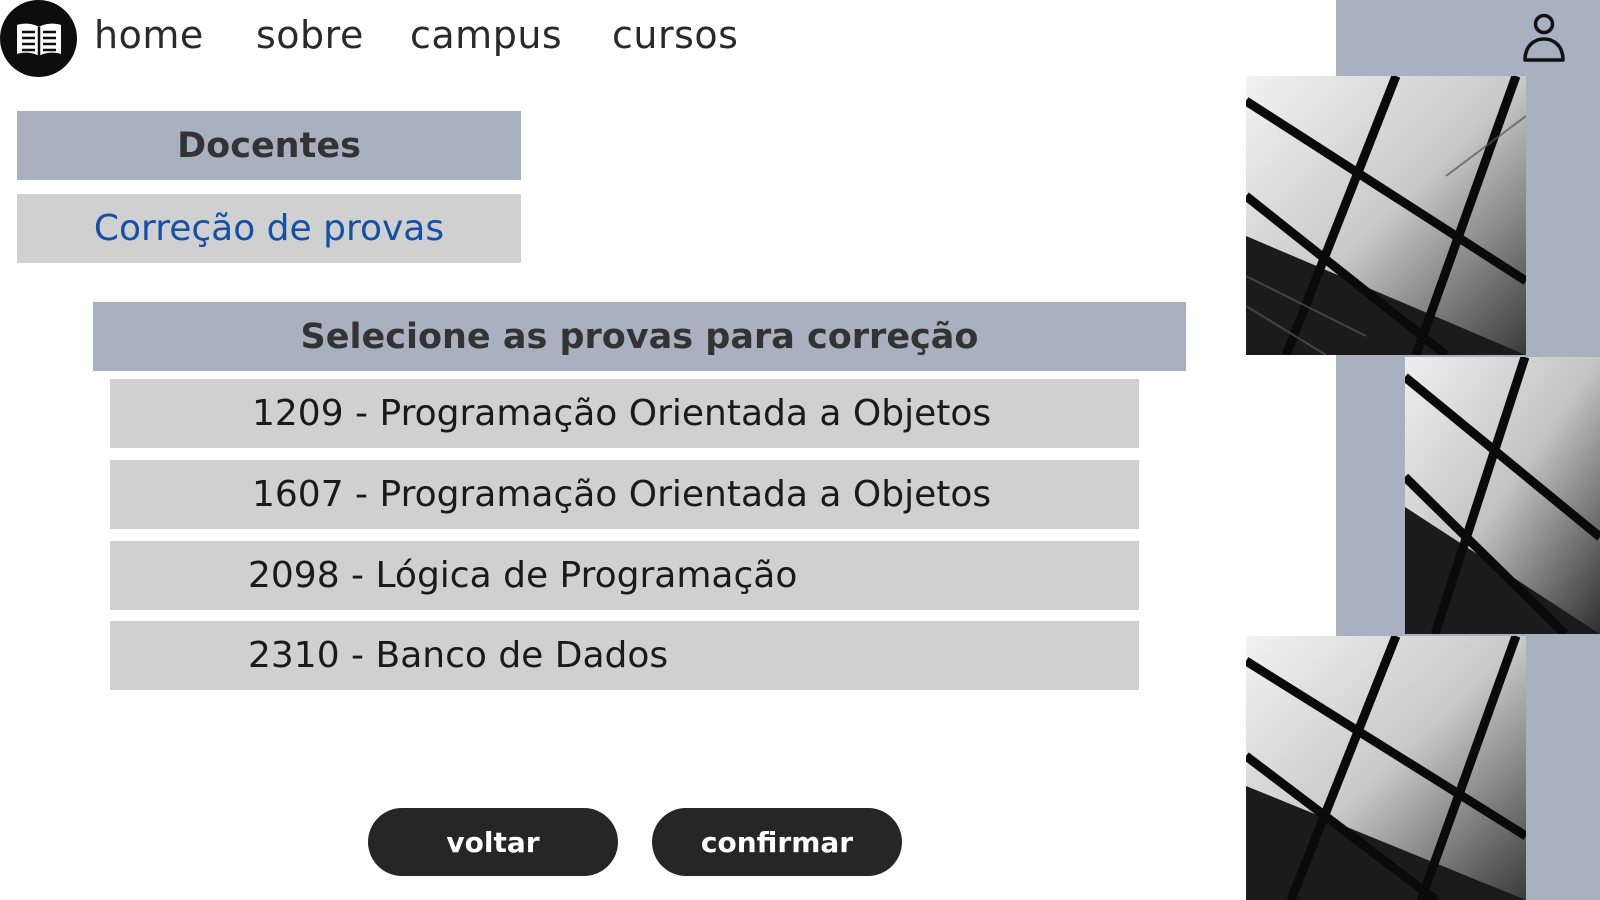 The height and width of the screenshot is (900, 1600). Describe the element at coordinates (1502, 495) in the screenshot. I see `building-photo-middle` at that location.